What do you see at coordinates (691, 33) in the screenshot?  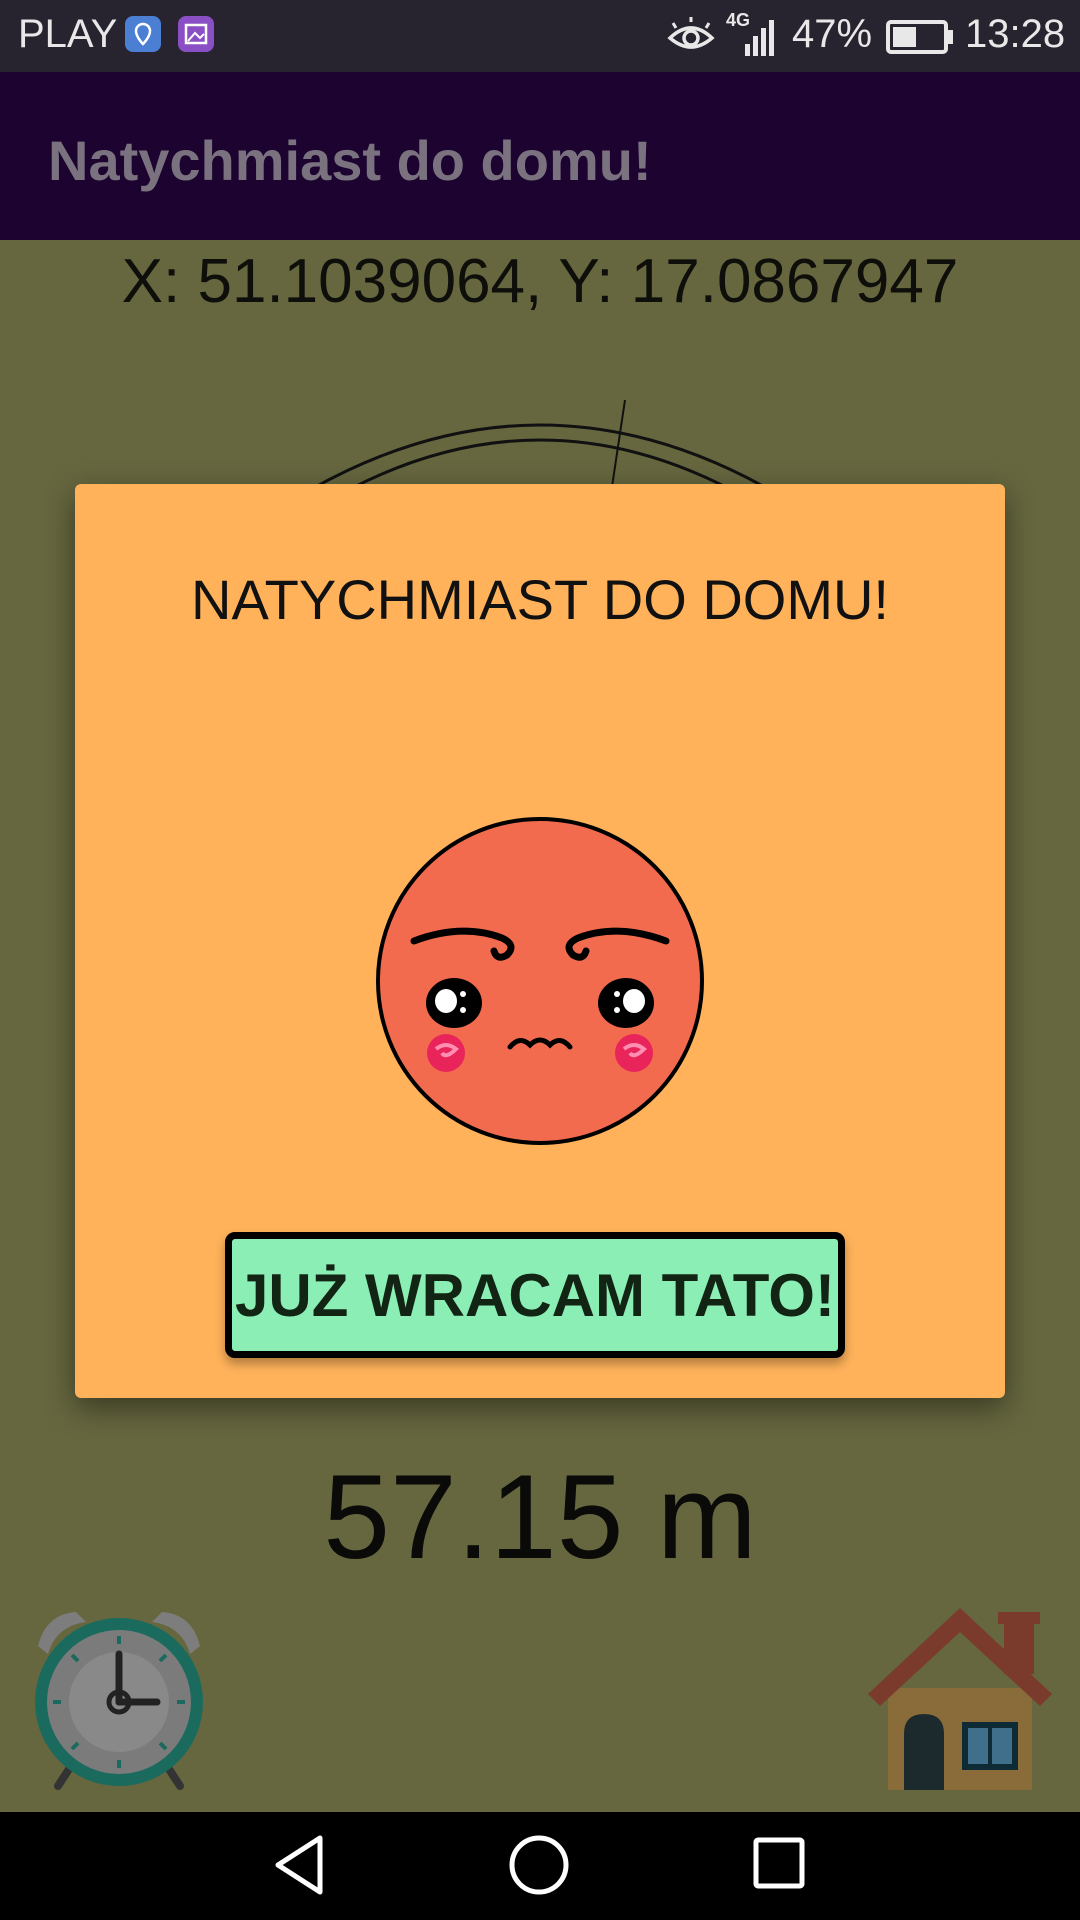 I see `eye-icon` at bounding box center [691, 33].